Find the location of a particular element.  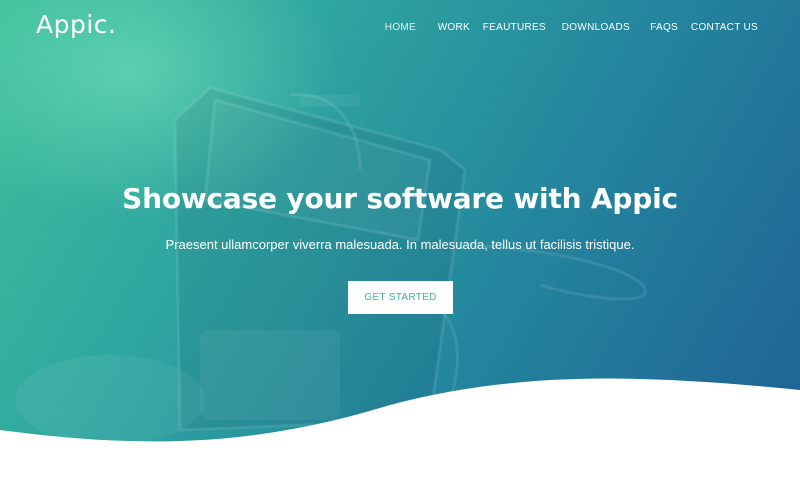

nav-item-contact-us: CONTACT US is located at coordinates (724, 27).